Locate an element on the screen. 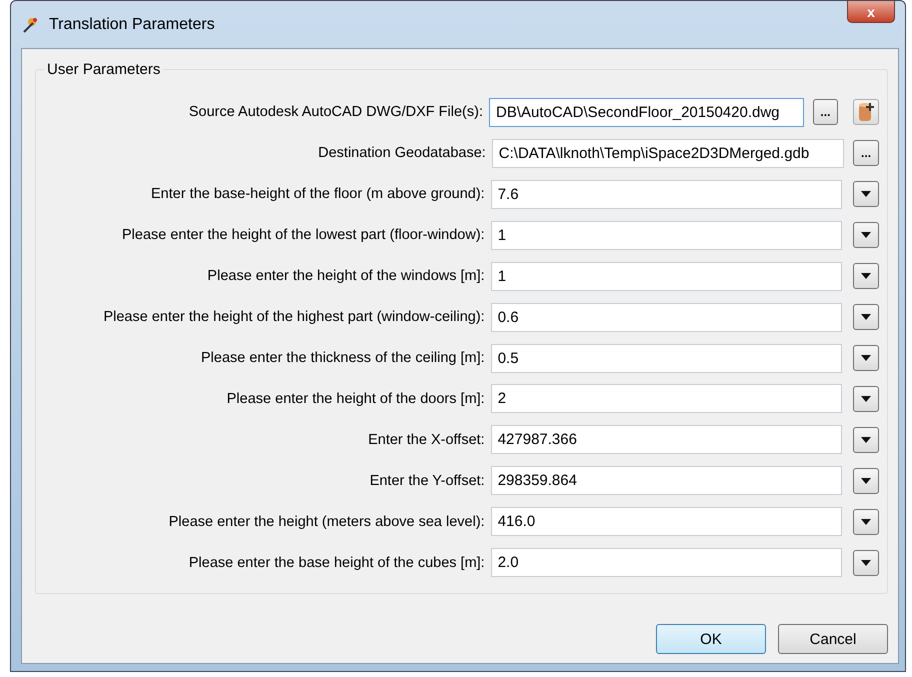 The width and height of the screenshot is (912, 677). parameter-label: Enter the Y-offset: is located at coordinates (427, 480).